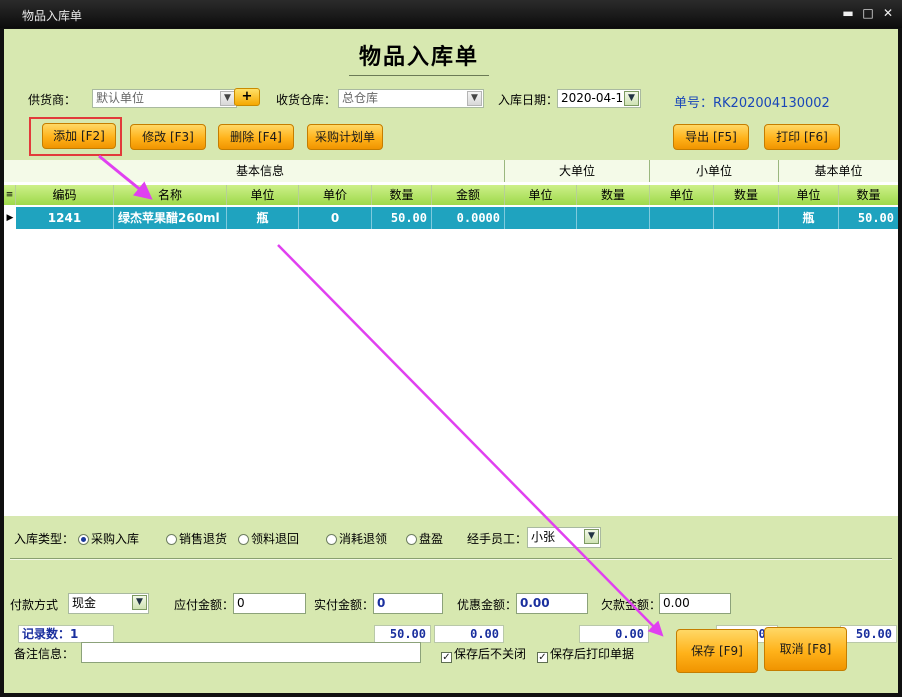 The height and width of the screenshot is (697, 902). What do you see at coordinates (809, 218) in the screenshot?
I see `cell-base-unit: 瓶` at bounding box center [809, 218].